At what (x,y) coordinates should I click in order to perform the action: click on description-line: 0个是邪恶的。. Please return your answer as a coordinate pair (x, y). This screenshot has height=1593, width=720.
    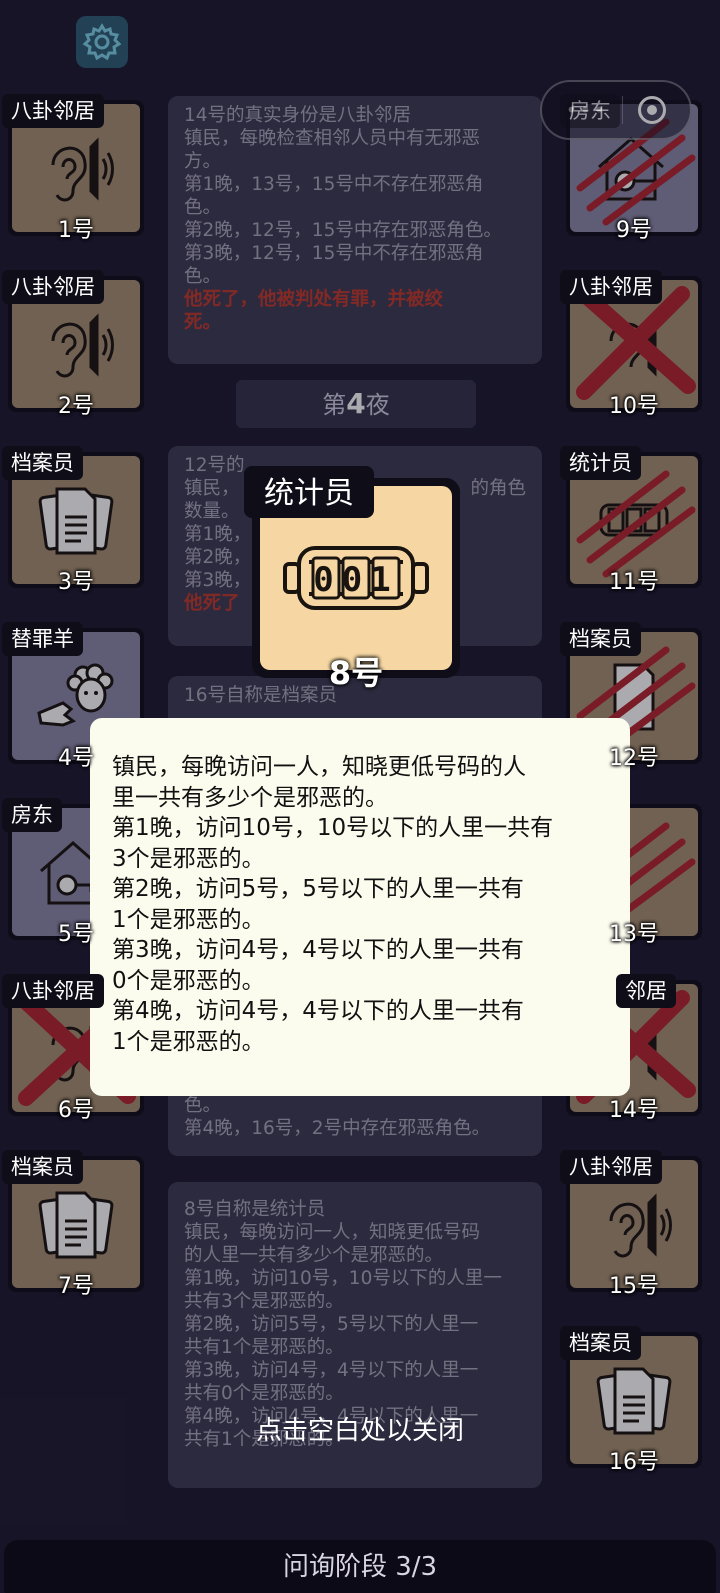
    Looking at the image, I should click on (188, 980).